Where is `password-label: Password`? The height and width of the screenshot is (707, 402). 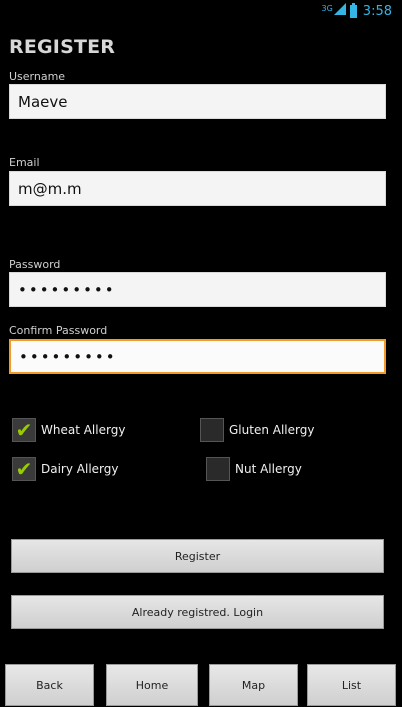
password-label: Password is located at coordinates (35, 264).